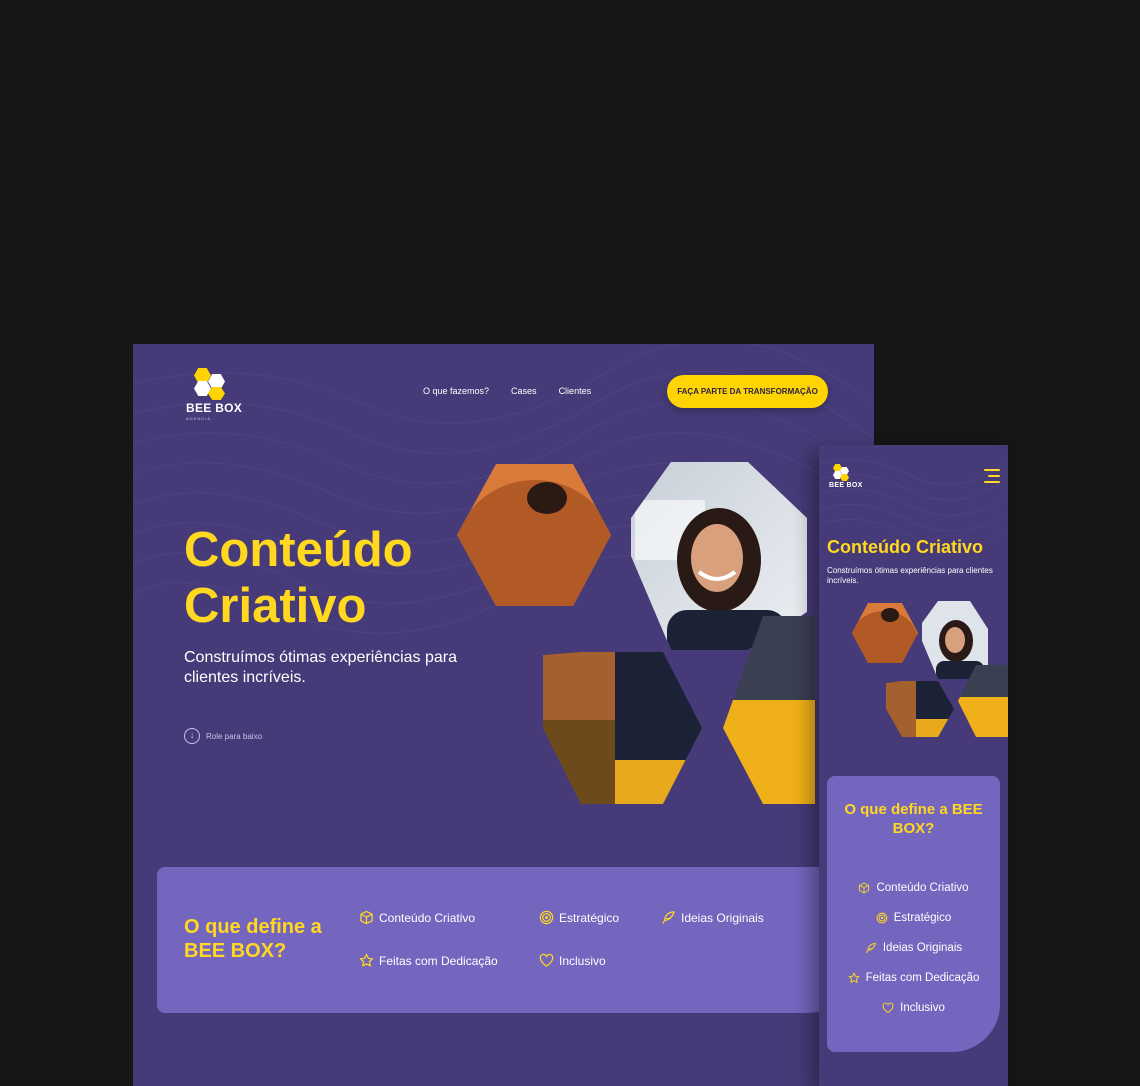 The width and height of the screenshot is (1140, 1086). What do you see at coordinates (192, 736) in the screenshot?
I see `arrow-down-circle-icon: ↓` at bounding box center [192, 736].